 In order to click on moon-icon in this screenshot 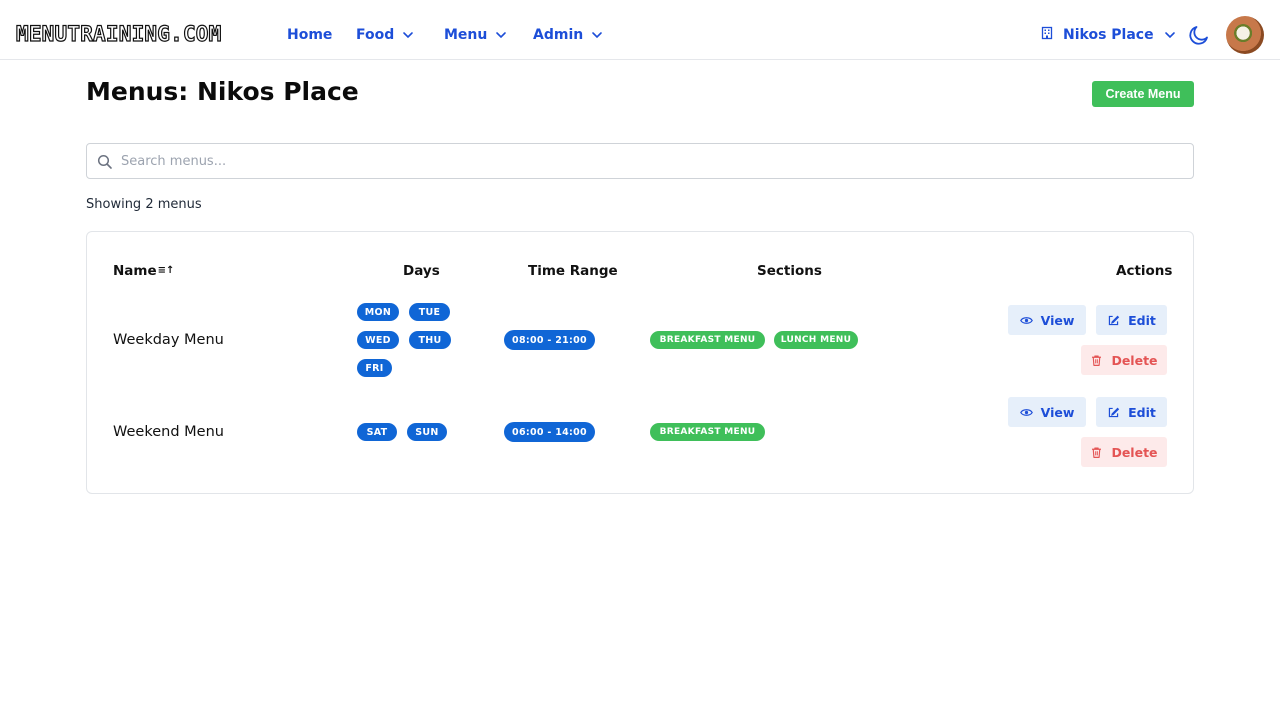, I will do `click(1199, 35)`.